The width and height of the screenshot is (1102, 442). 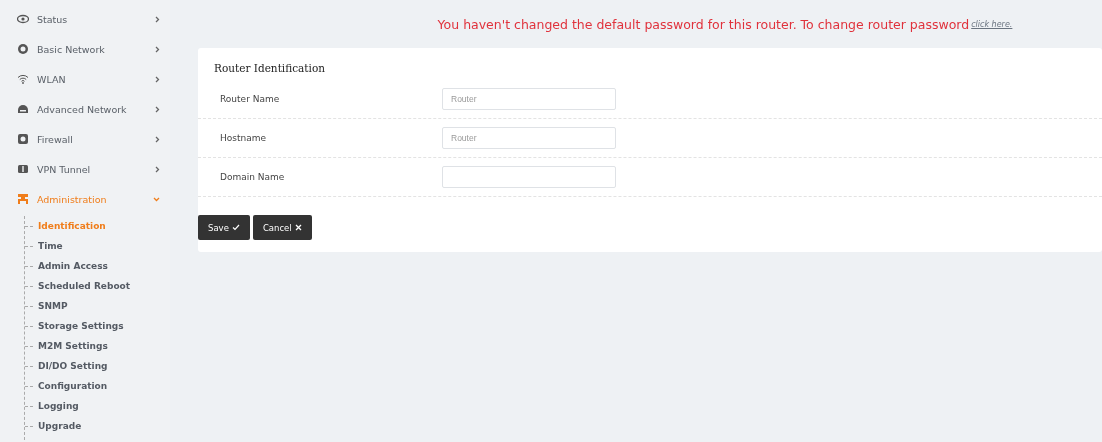 What do you see at coordinates (243, 138) in the screenshot?
I see `field-label: Hostname` at bounding box center [243, 138].